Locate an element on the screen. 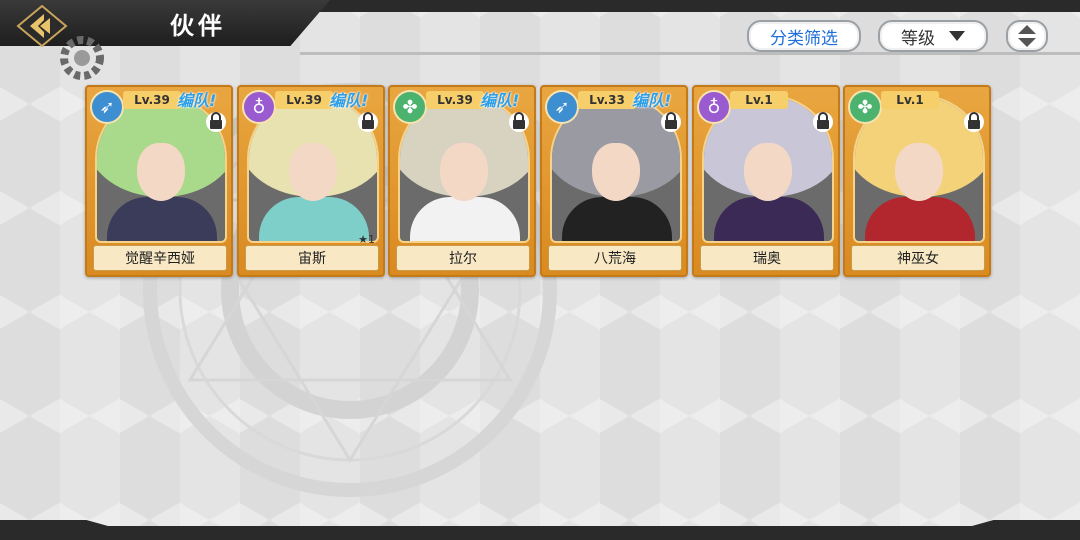 The width and height of the screenshot is (1080, 540). sort-order-button is located at coordinates (1027, 36).